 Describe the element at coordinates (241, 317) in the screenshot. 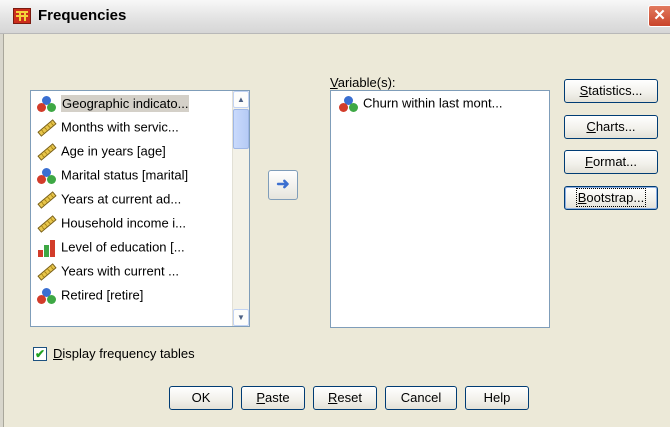

I see `scroll-down-button: ▼` at that location.